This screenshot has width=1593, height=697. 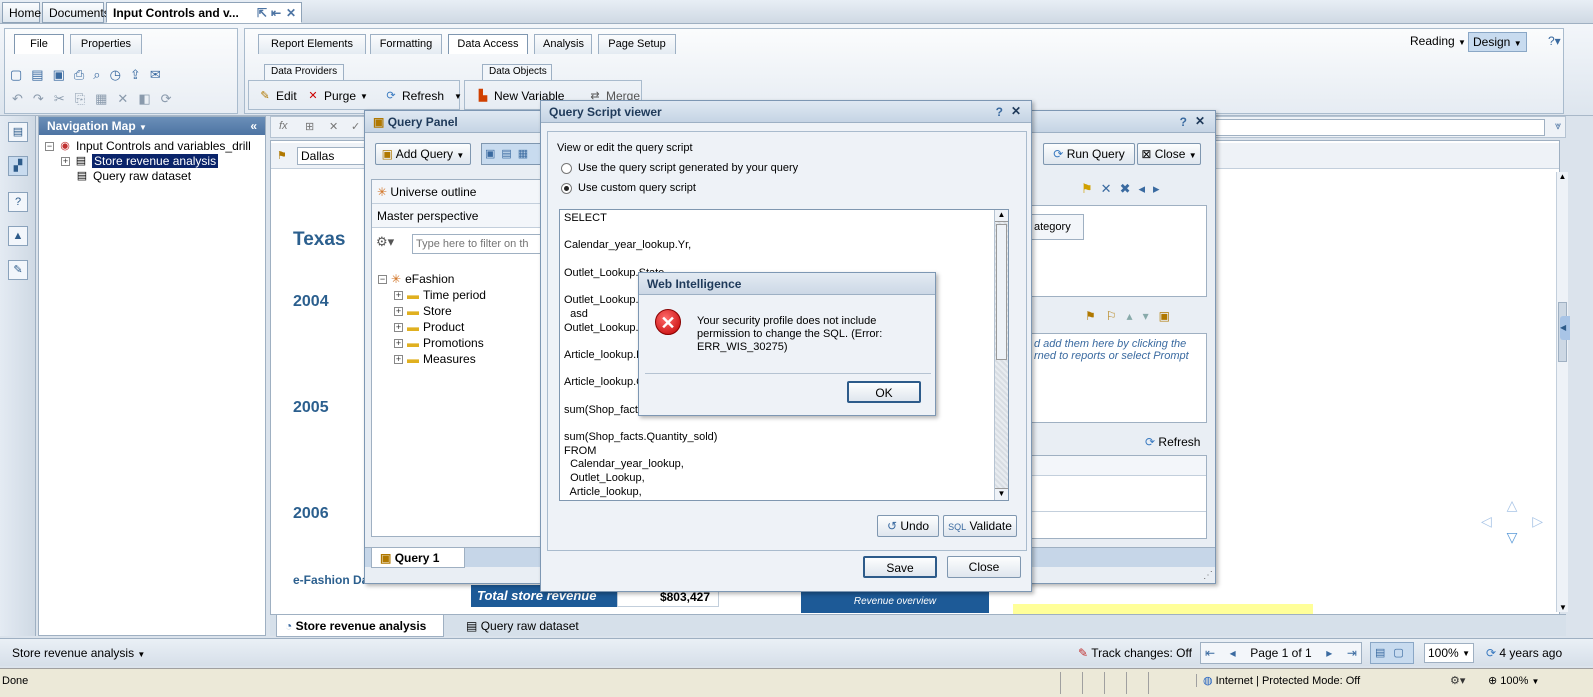 What do you see at coordinates (133, 176) in the screenshot?
I see `tree-item-query-raw: ▤ Query raw dataset` at bounding box center [133, 176].